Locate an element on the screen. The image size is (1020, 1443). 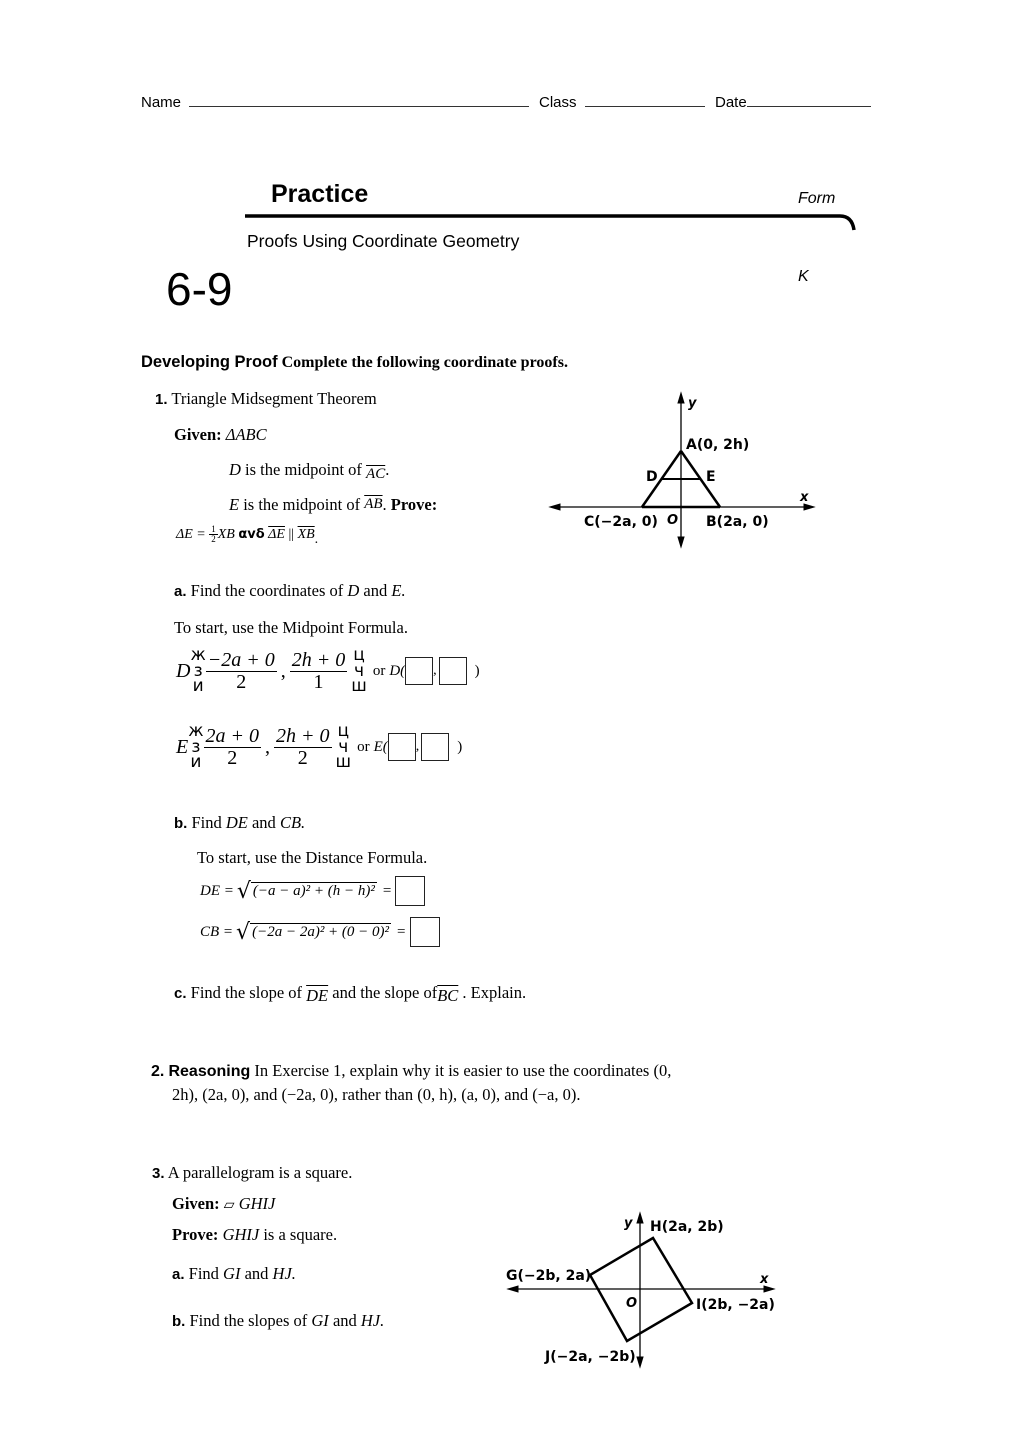
d-frac-y: 2h + 01 is located at coordinates (318, 670).